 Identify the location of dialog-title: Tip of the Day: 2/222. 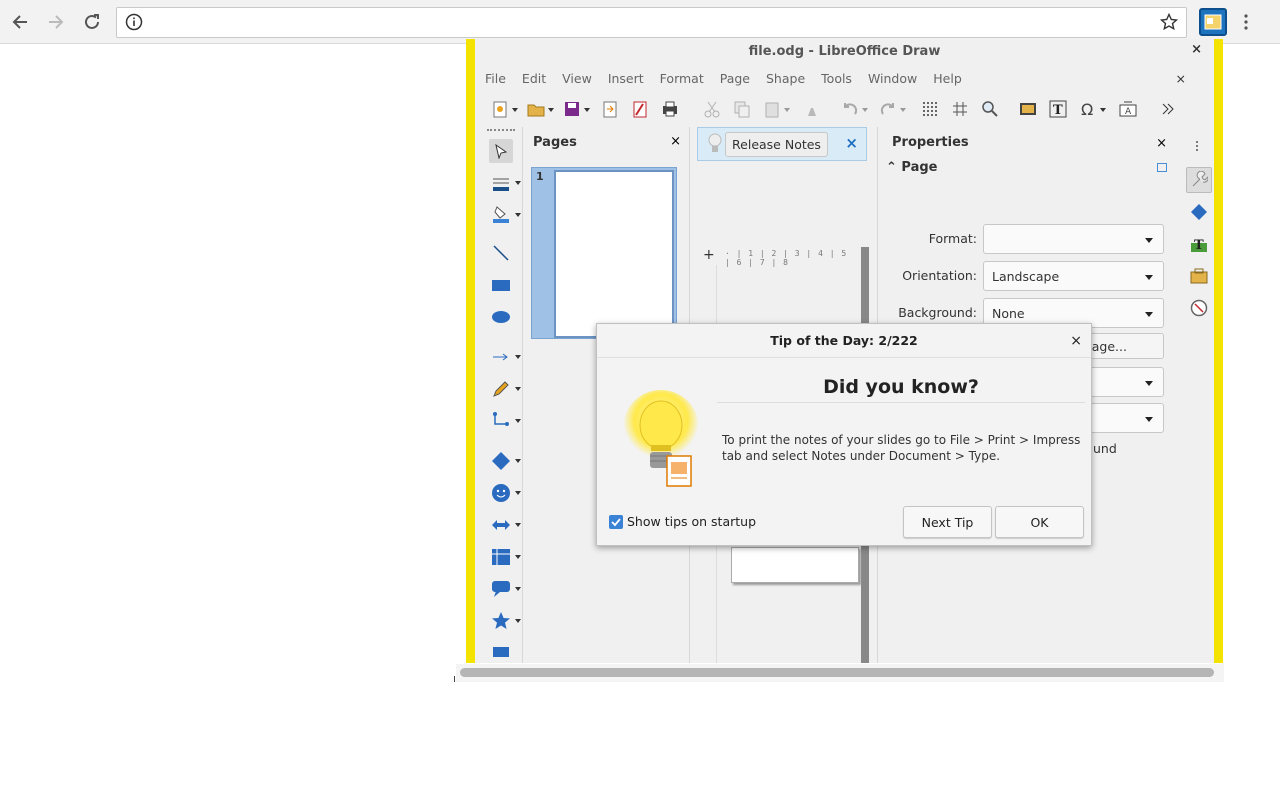
(844, 341).